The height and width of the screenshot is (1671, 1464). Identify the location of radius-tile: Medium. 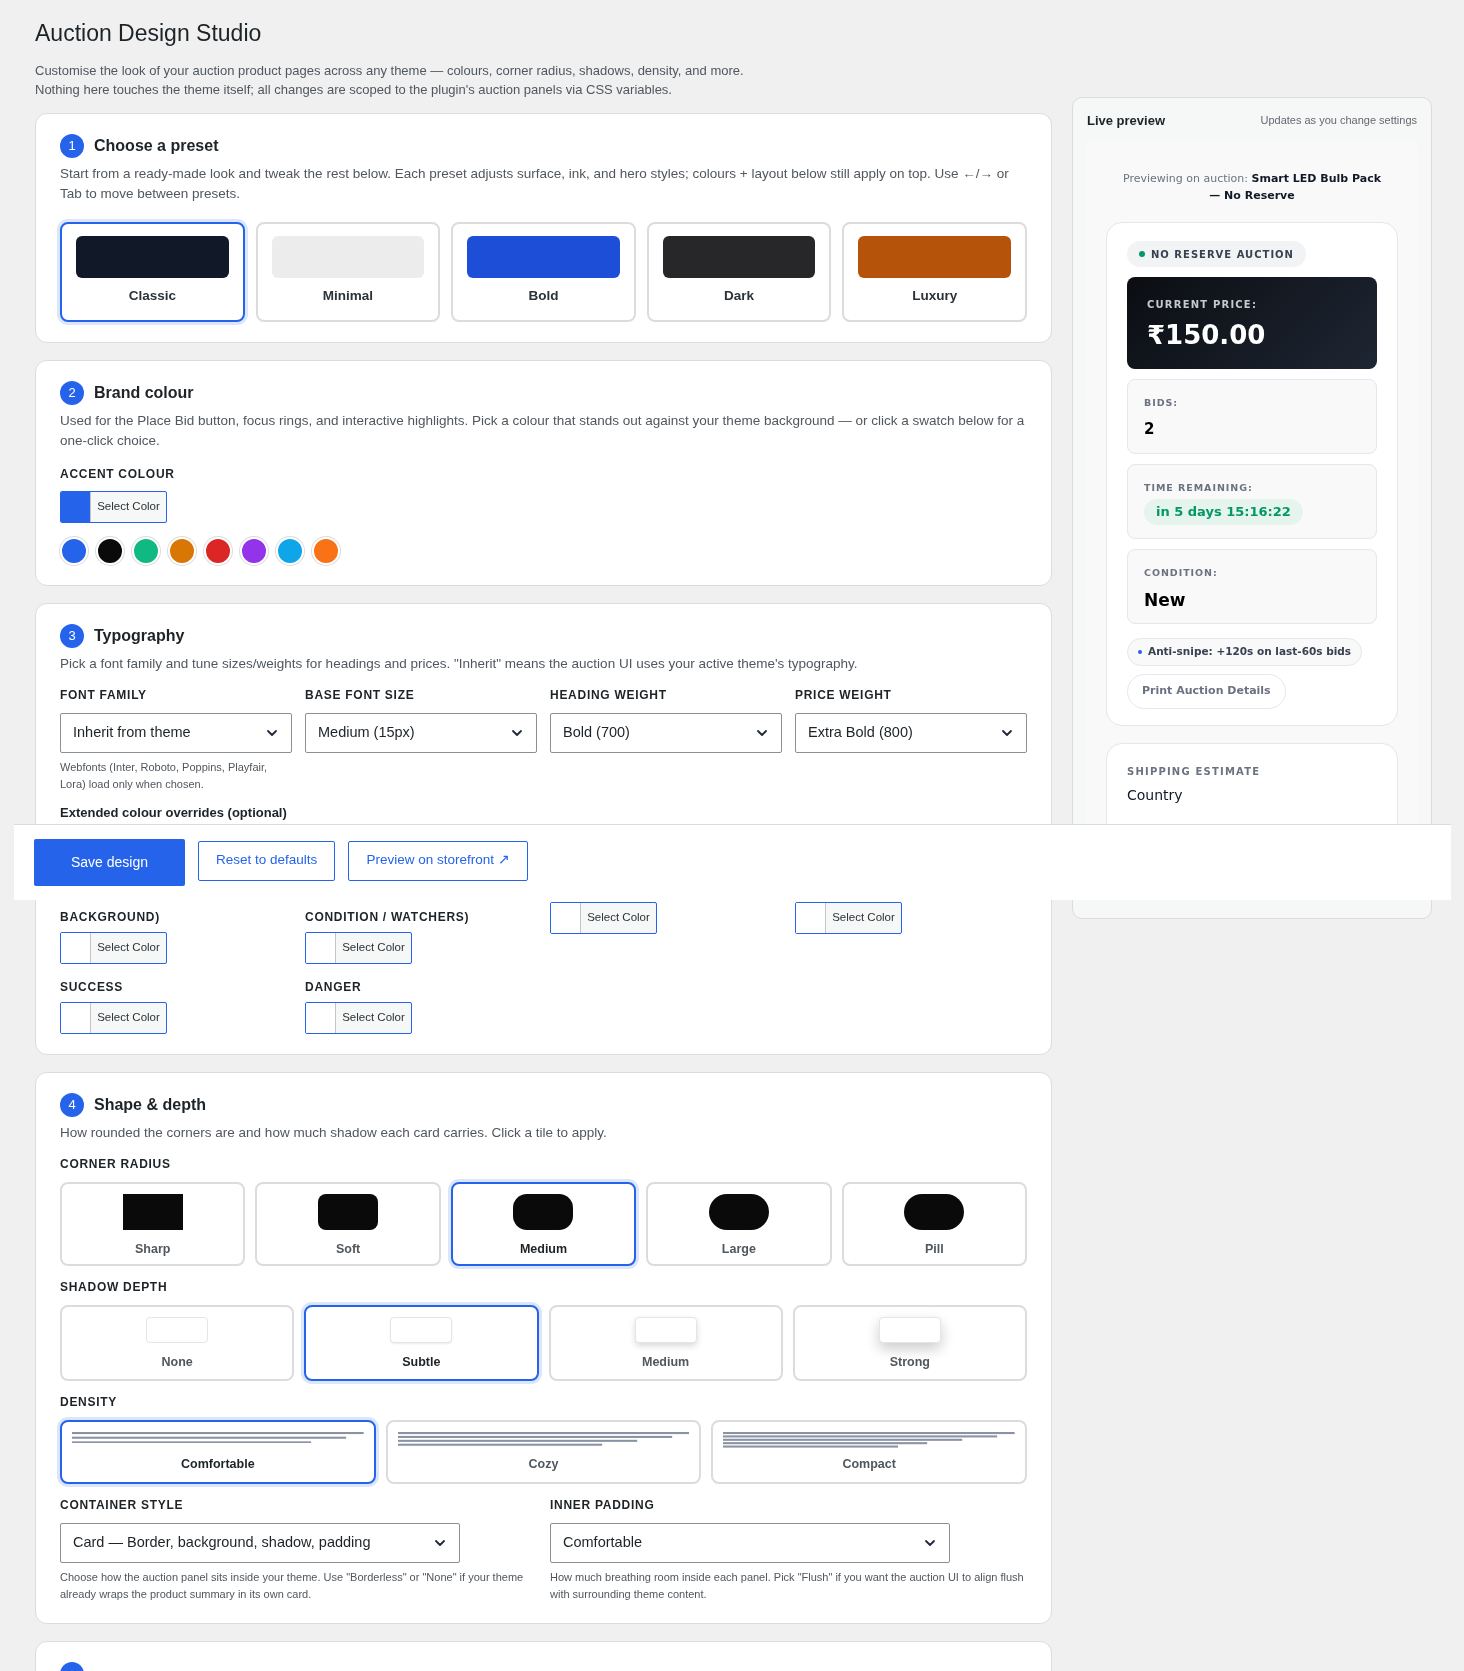
(543, 1224).